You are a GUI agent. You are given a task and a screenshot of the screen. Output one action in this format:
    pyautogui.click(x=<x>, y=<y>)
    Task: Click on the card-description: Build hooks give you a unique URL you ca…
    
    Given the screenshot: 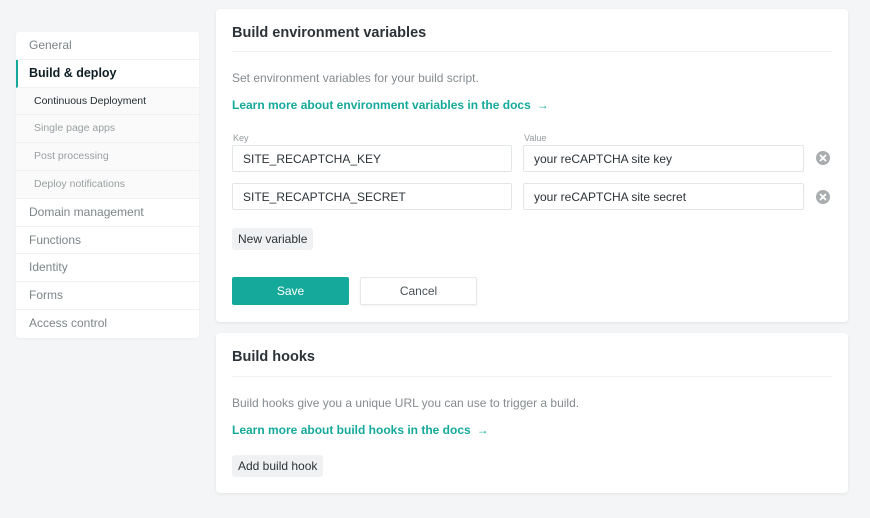 What is the action you would take?
    pyautogui.click(x=406, y=403)
    